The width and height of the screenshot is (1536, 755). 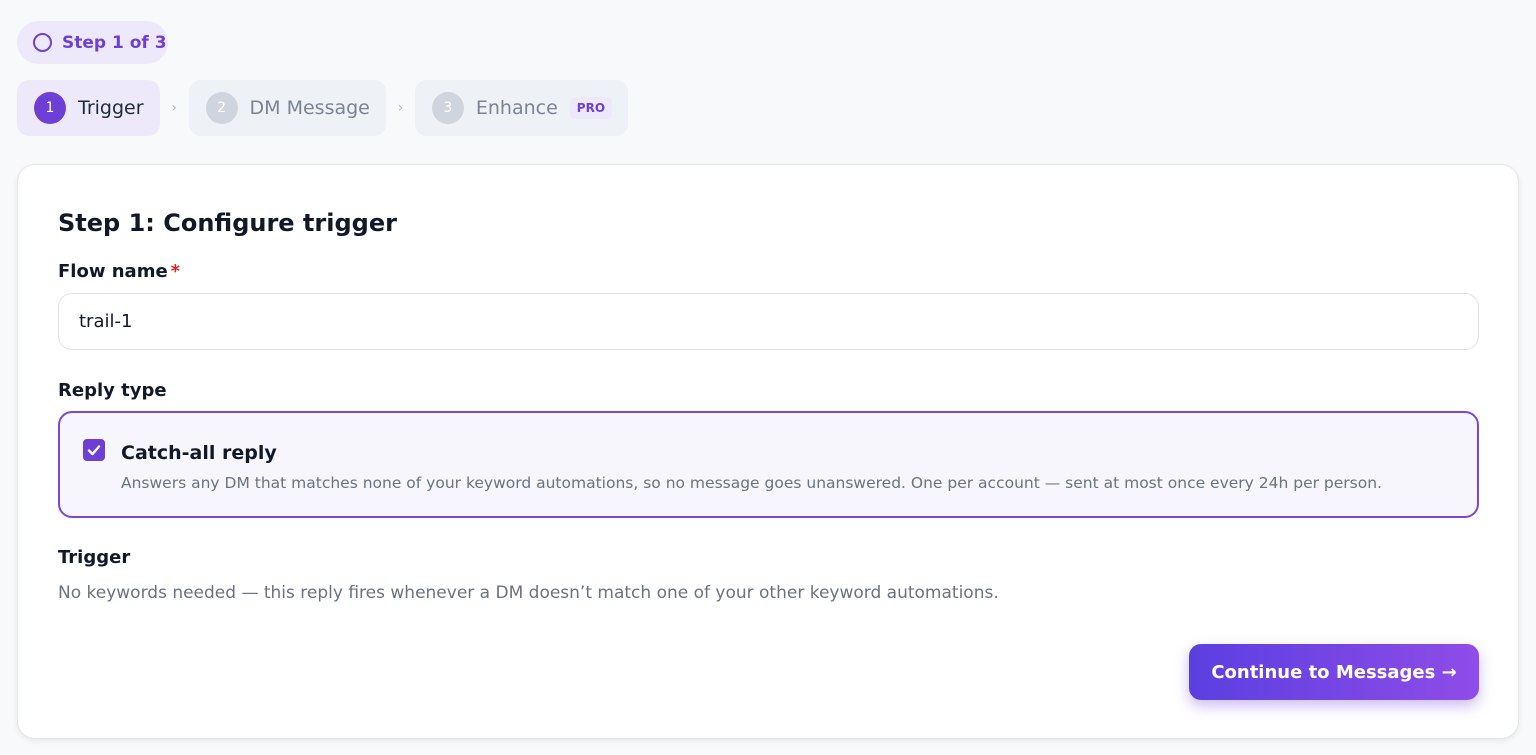 I want to click on stepper: 1 Trigger › 2 DM Message › 3 Enhance PRO, so click(x=323, y=108).